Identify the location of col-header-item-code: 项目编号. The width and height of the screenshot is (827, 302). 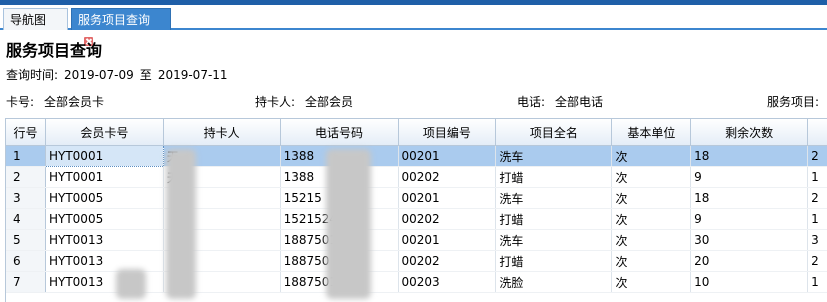
(447, 132).